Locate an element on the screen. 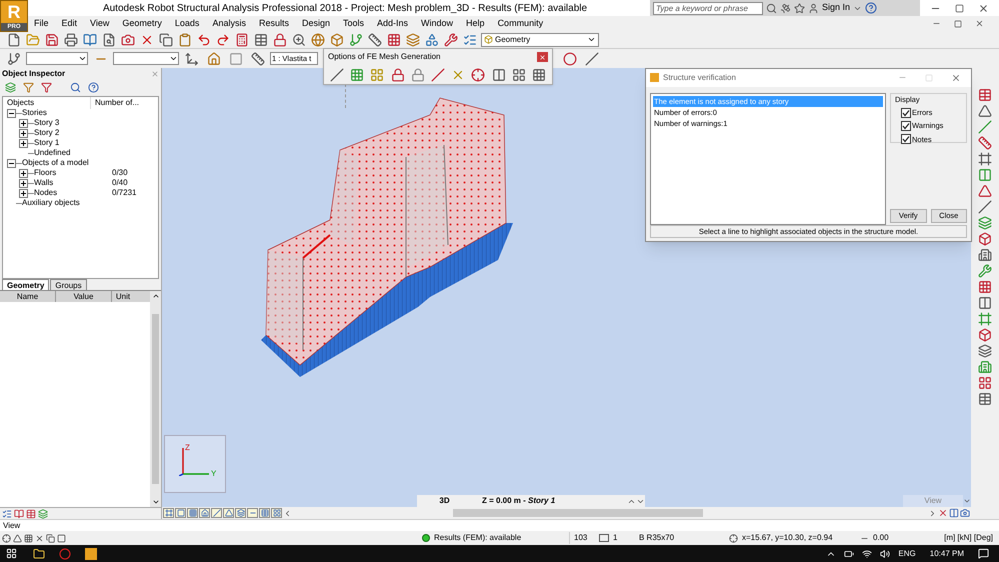 The height and width of the screenshot is (562, 999). list-icon is located at coordinates (469, 39).